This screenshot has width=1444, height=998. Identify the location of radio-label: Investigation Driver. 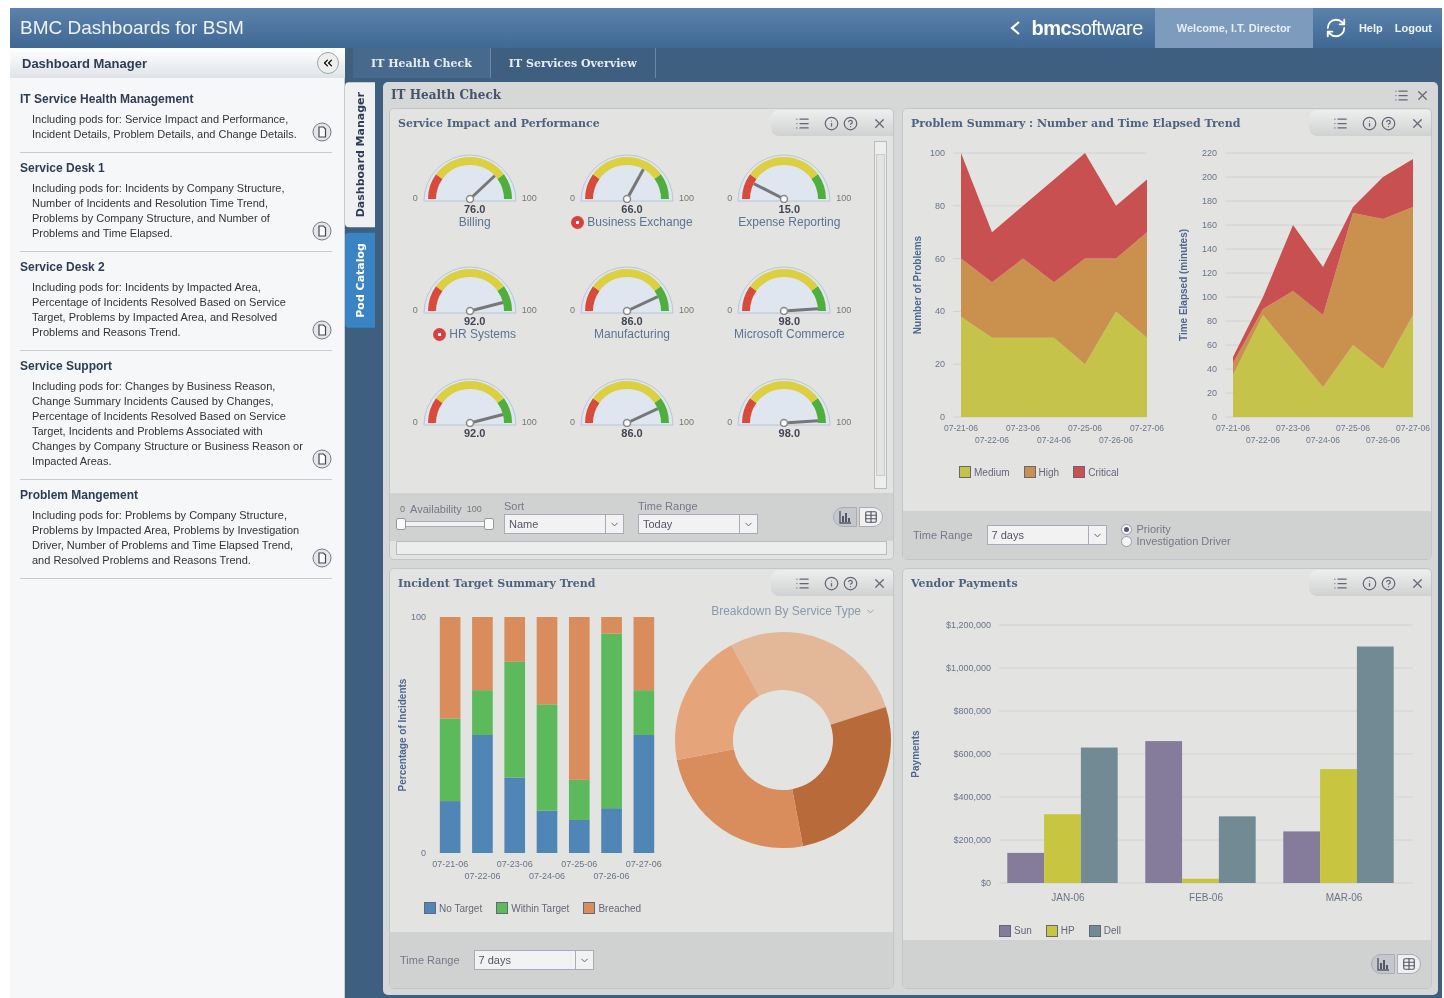
(1183, 541).